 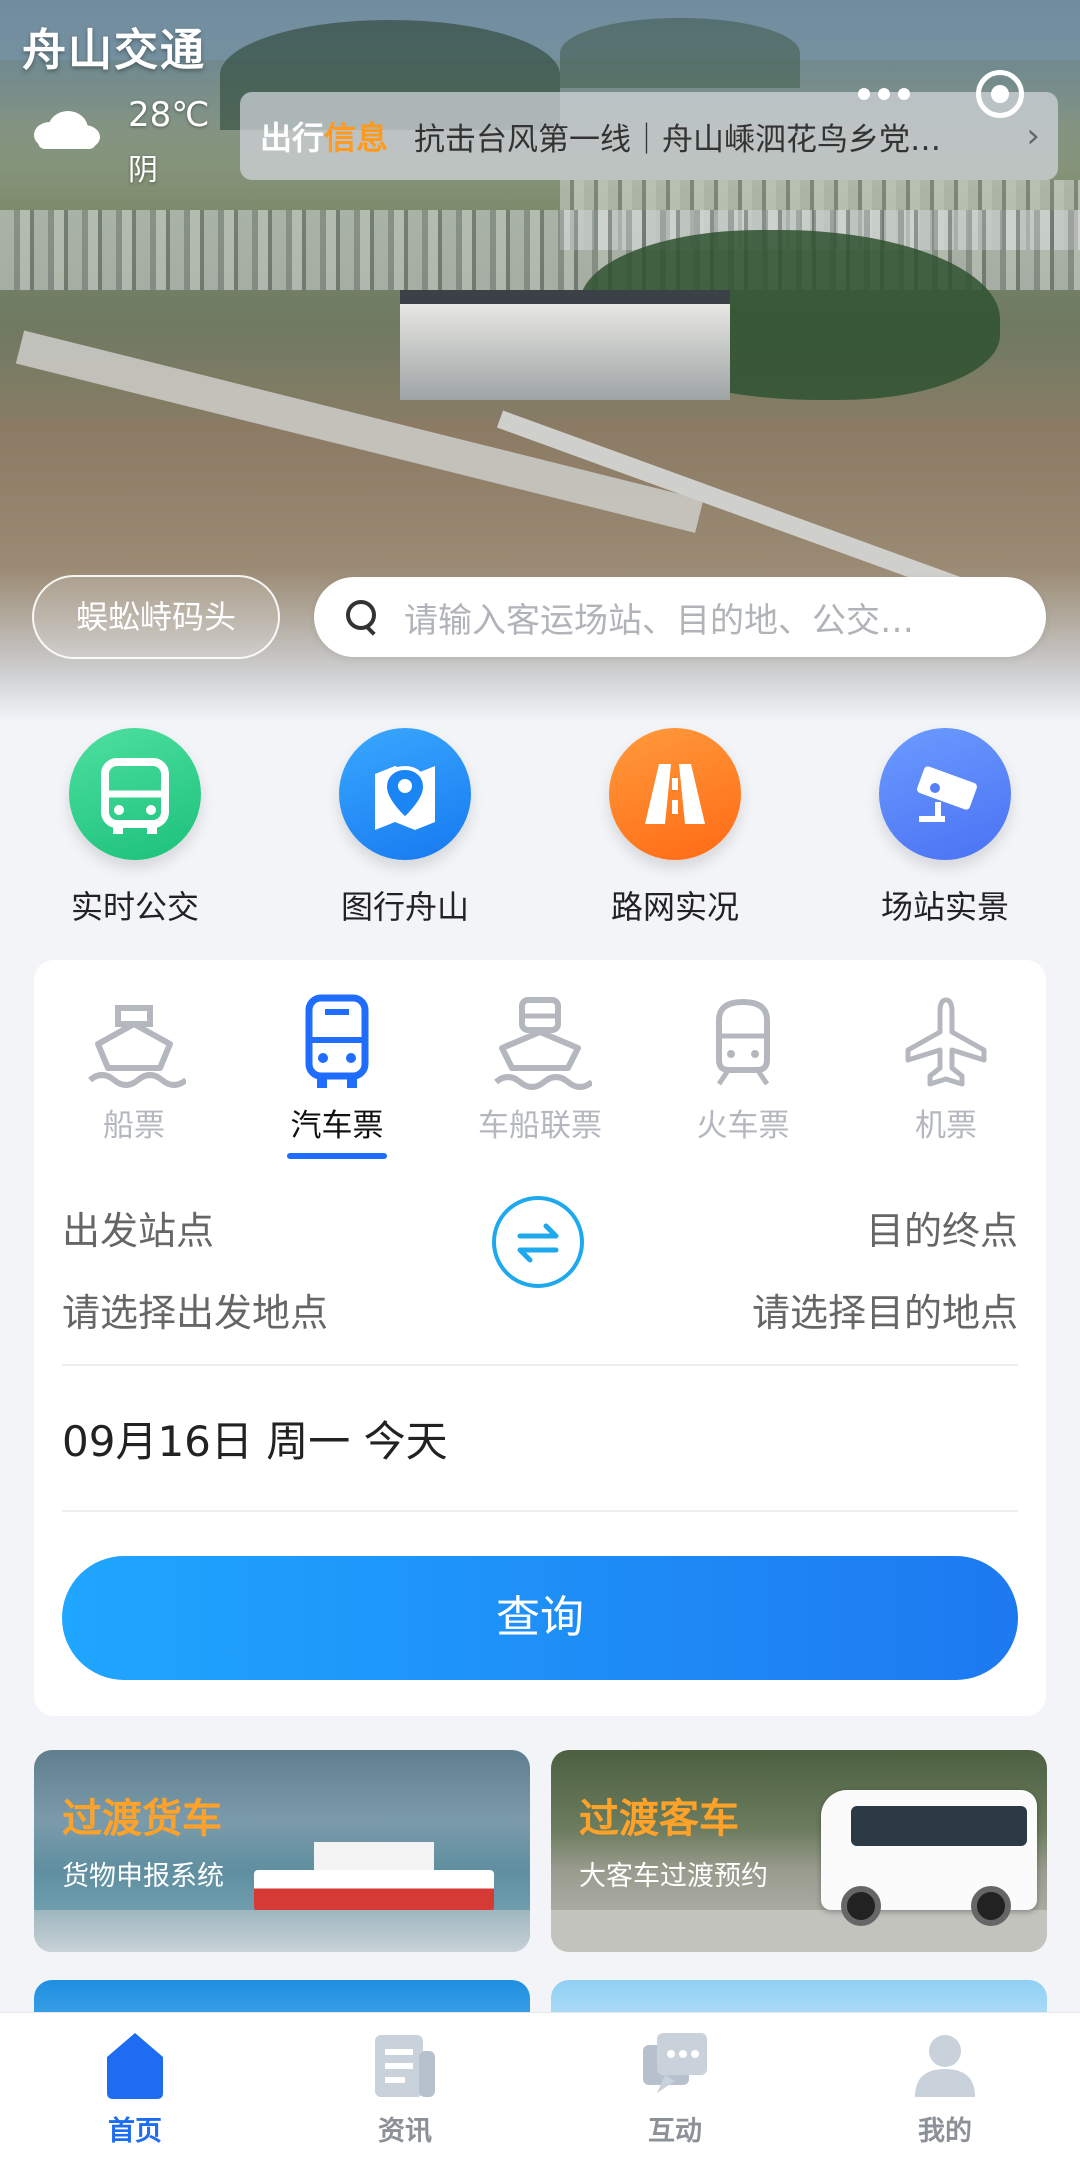 I want to click on quick-links: 实时公交 图行舟山 路网实况 场站实景, so click(x=540, y=830).